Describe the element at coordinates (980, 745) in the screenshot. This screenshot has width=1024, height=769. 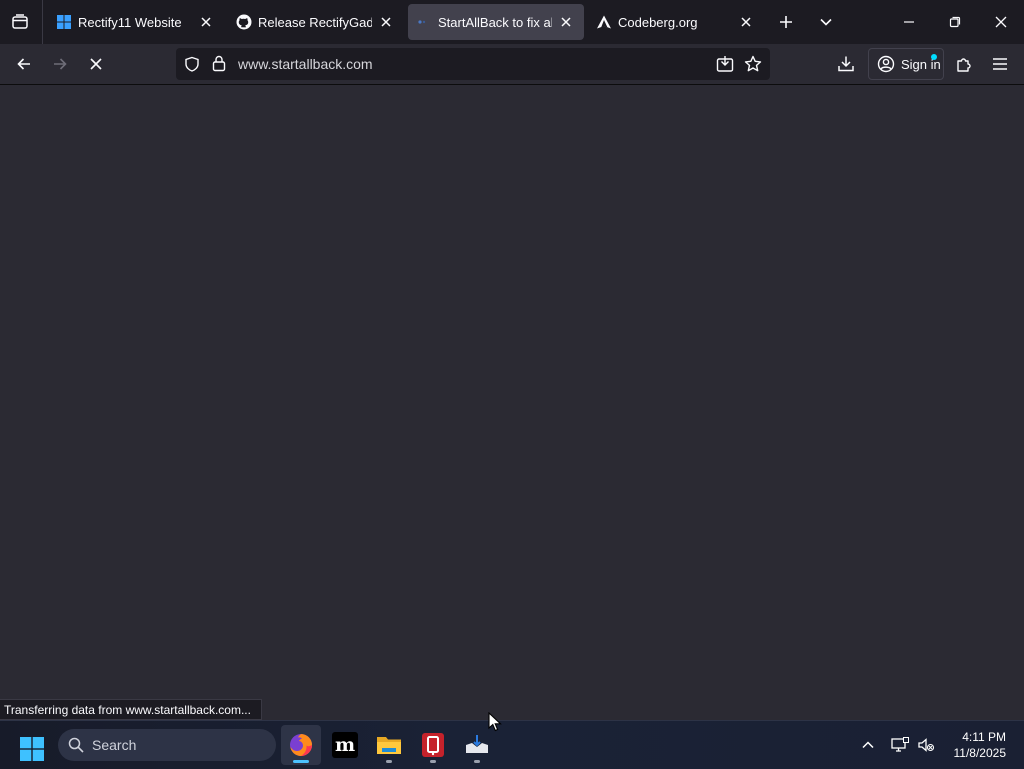
I see `taskbar-clock: 4:11 PM 11/8/2025` at that location.